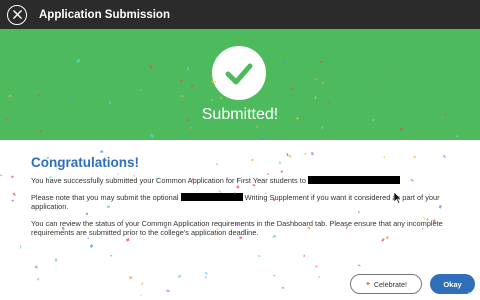 The image size is (480, 300). I want to click on title-bar: Application Submission, so click(240, 14).